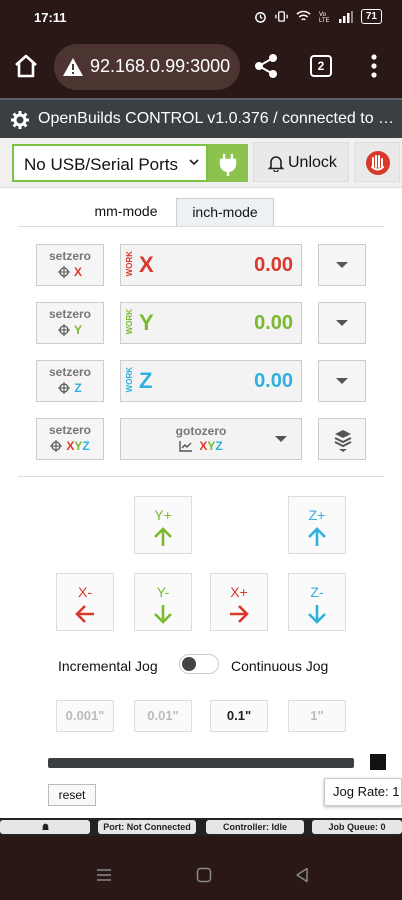 The width and height of the screenshot is (402, 900). What do you see at coordinates (260, 17) in the screenshot?
I see `alarm-icon` at bounding box center [260, 17].